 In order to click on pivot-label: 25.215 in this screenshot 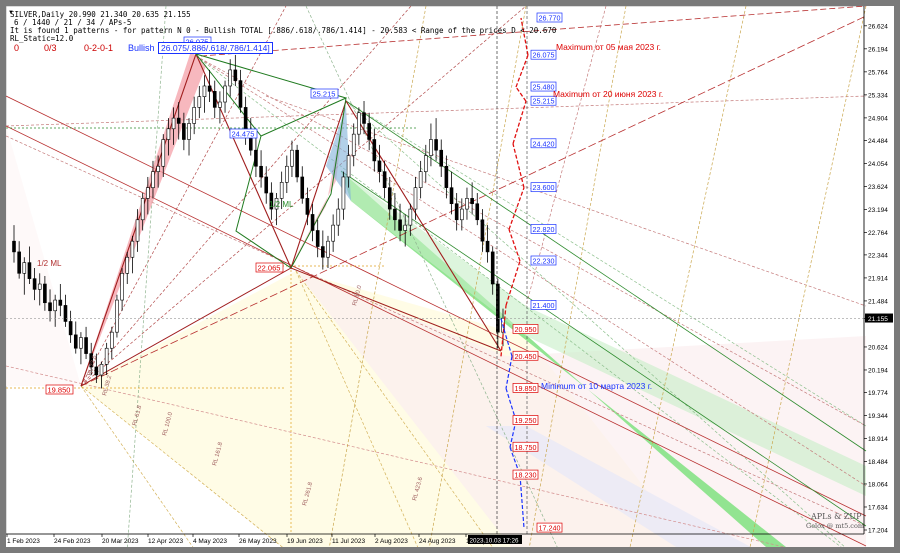, I will do `click(324, 93)`.